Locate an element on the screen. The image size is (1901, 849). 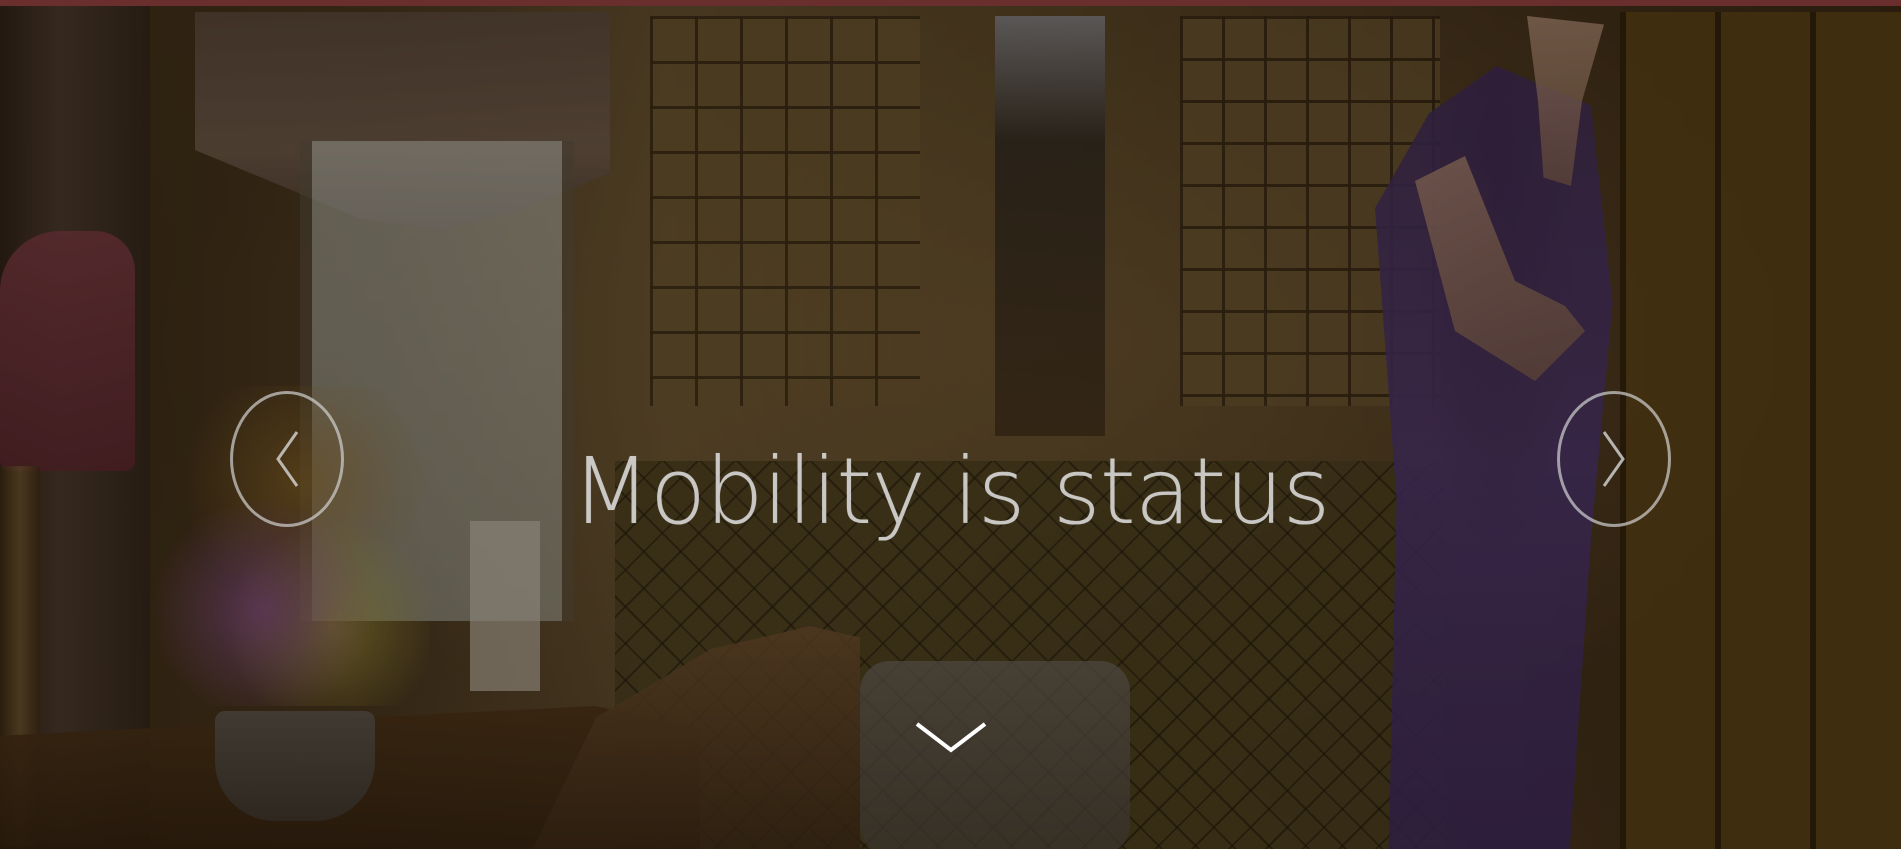
chevron-down-icon is located at coordinates (951, 737).